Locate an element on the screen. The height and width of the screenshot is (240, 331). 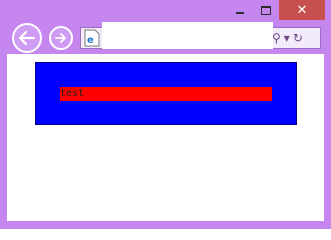
close-button: ✕ is located at coordinates (302, 10).